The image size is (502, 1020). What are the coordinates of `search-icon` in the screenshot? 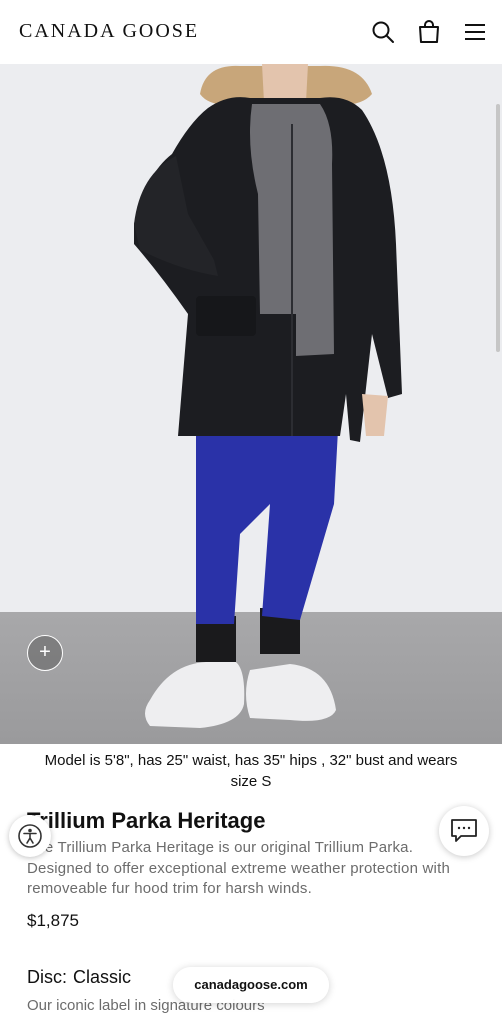 It's located at (383, 32).